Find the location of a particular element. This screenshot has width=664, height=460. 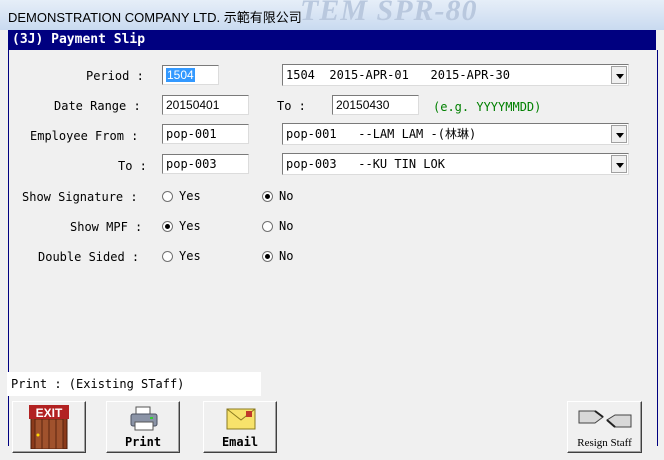

print-button: Print is located at coordinates (143, 427).